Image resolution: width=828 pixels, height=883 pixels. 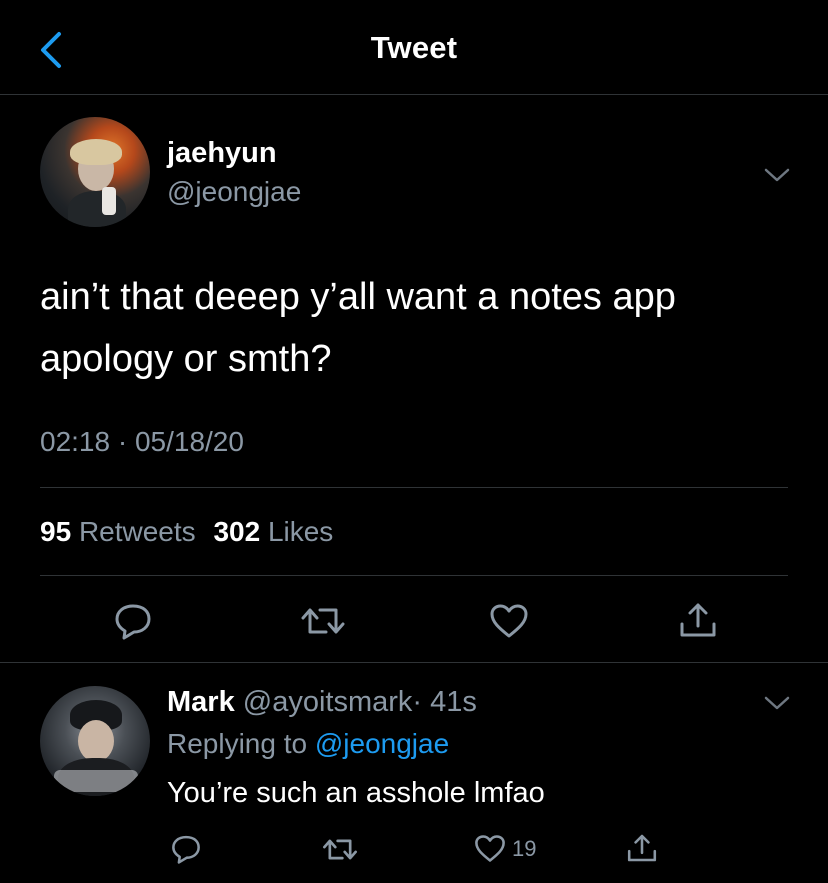 I want to click on reply-like-button: 19, so click(x=505, y=848).